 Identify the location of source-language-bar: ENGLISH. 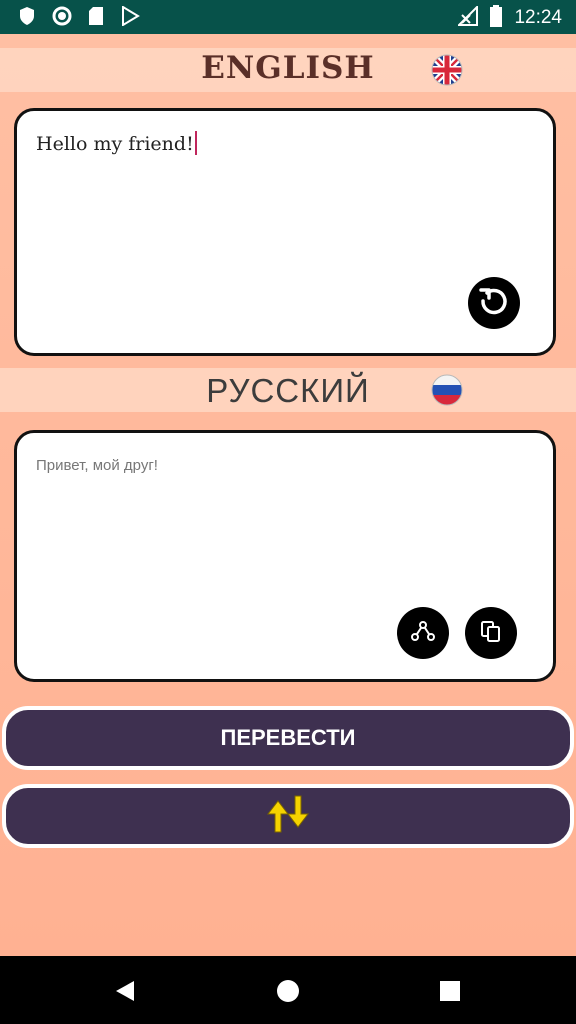
(288, 70).